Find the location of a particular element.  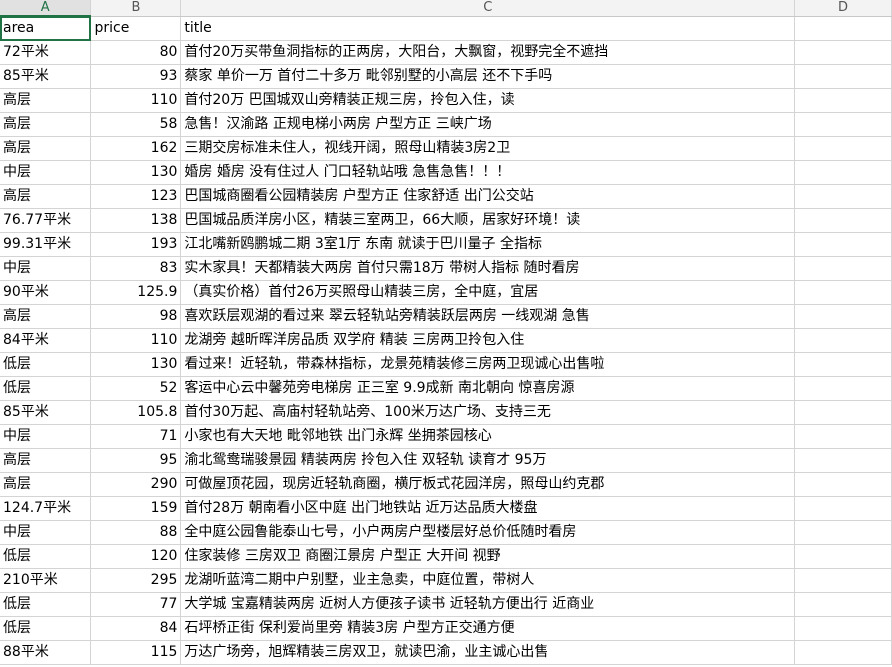

column-header-a: A is located at coordinates (46, 8).